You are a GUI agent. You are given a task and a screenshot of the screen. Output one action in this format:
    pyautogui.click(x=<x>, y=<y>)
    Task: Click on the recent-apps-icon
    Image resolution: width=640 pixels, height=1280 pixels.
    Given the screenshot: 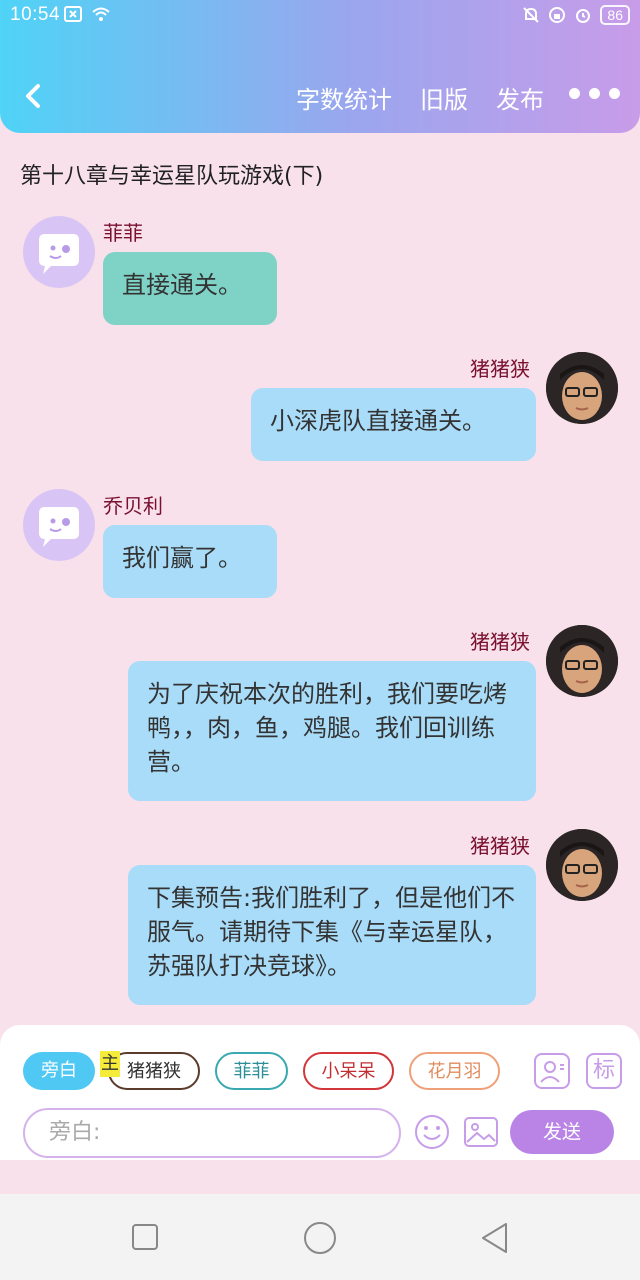 What is the action you would take?
    pyautogui.click(x=145, y=1237)
    